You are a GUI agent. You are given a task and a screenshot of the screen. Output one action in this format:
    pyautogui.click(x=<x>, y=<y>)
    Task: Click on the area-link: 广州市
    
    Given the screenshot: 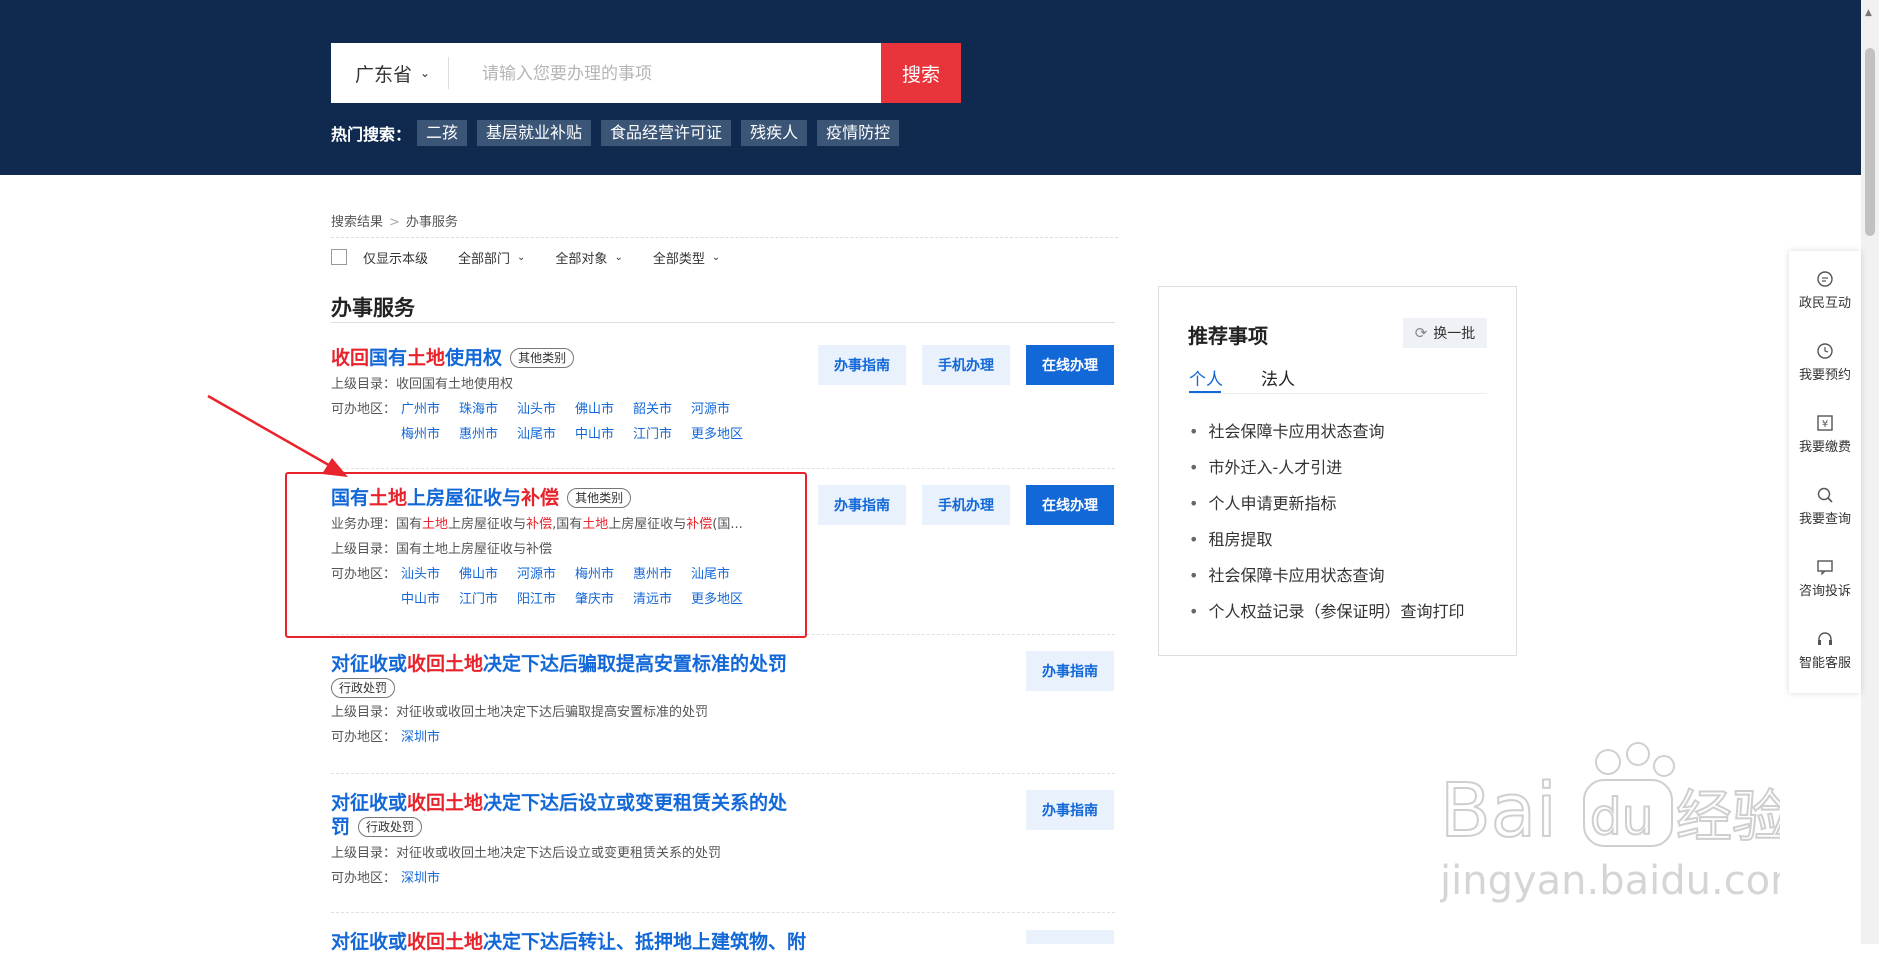 What is the action you would take?
    pyautogui.click(x=420, y=410)
    